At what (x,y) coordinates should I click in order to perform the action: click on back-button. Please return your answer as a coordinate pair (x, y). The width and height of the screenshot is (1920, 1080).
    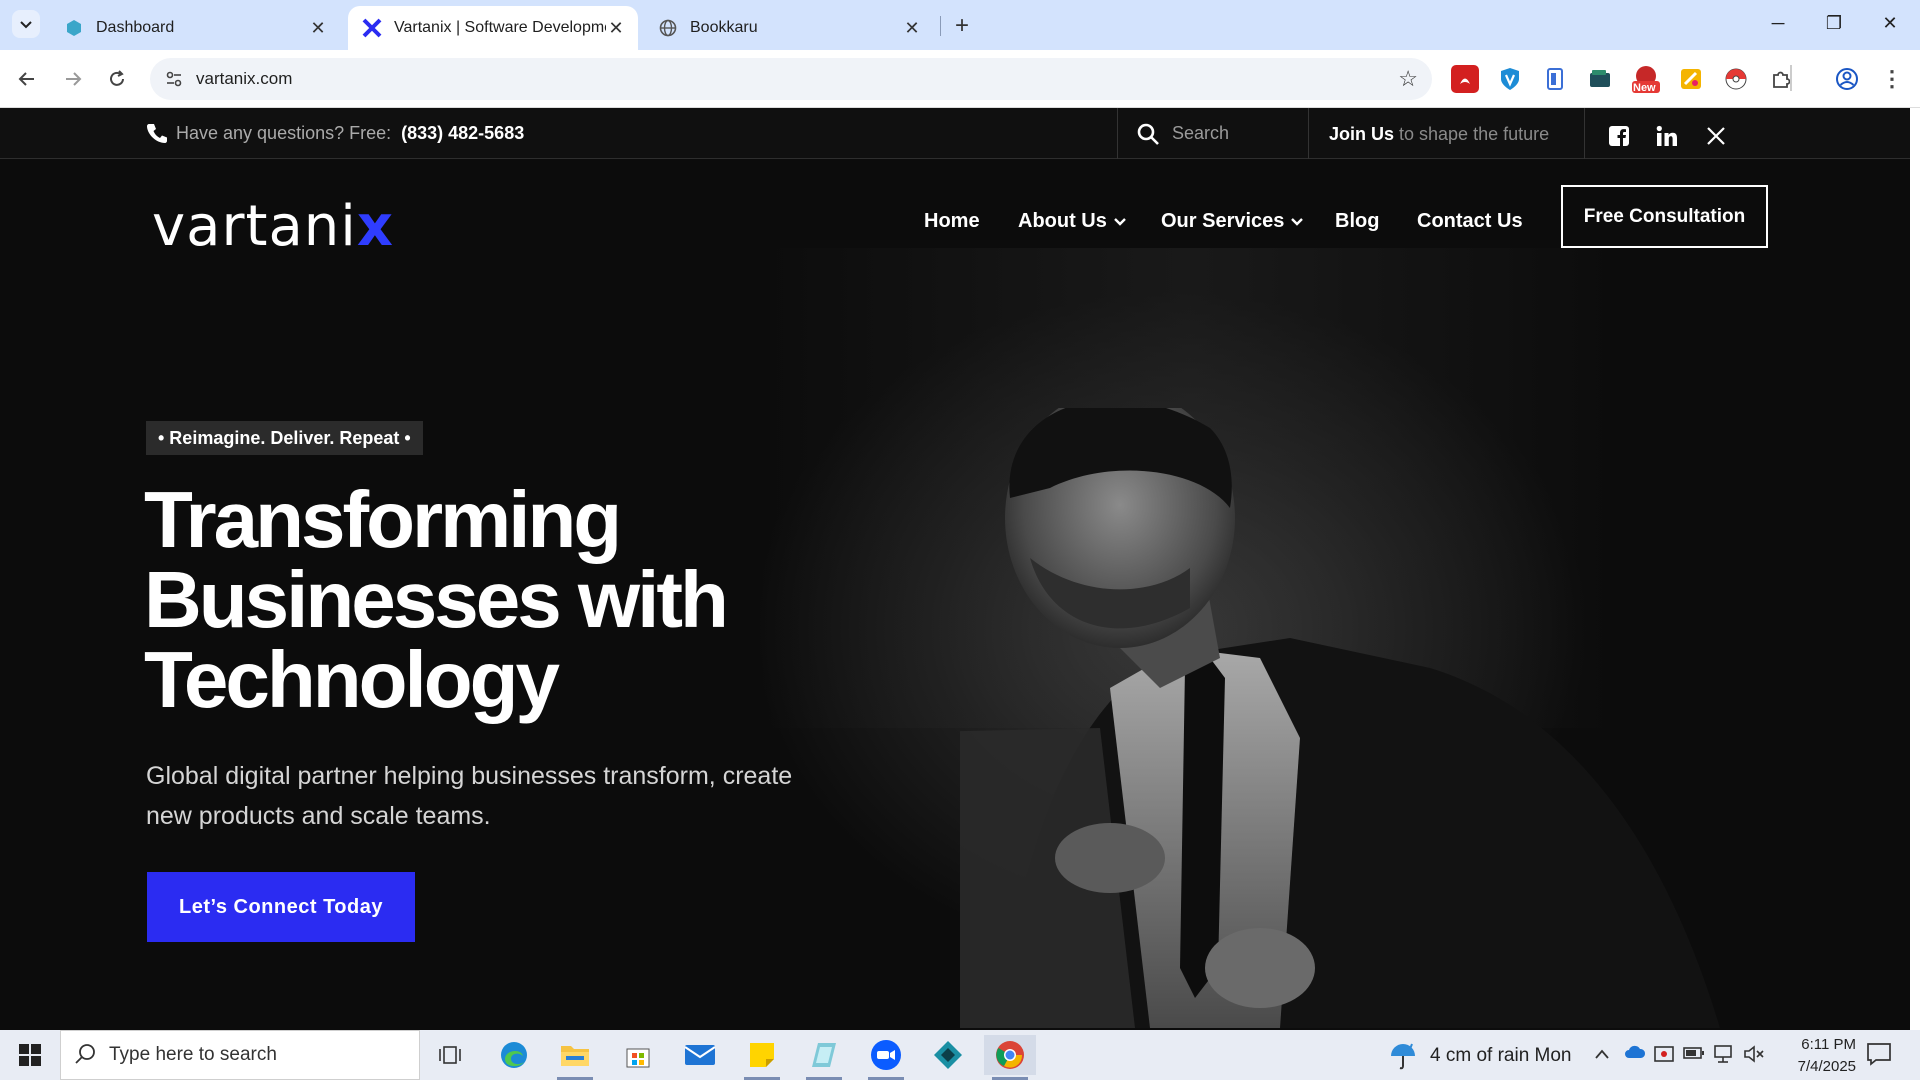
    Looking at the image, I should click on (27, 79).